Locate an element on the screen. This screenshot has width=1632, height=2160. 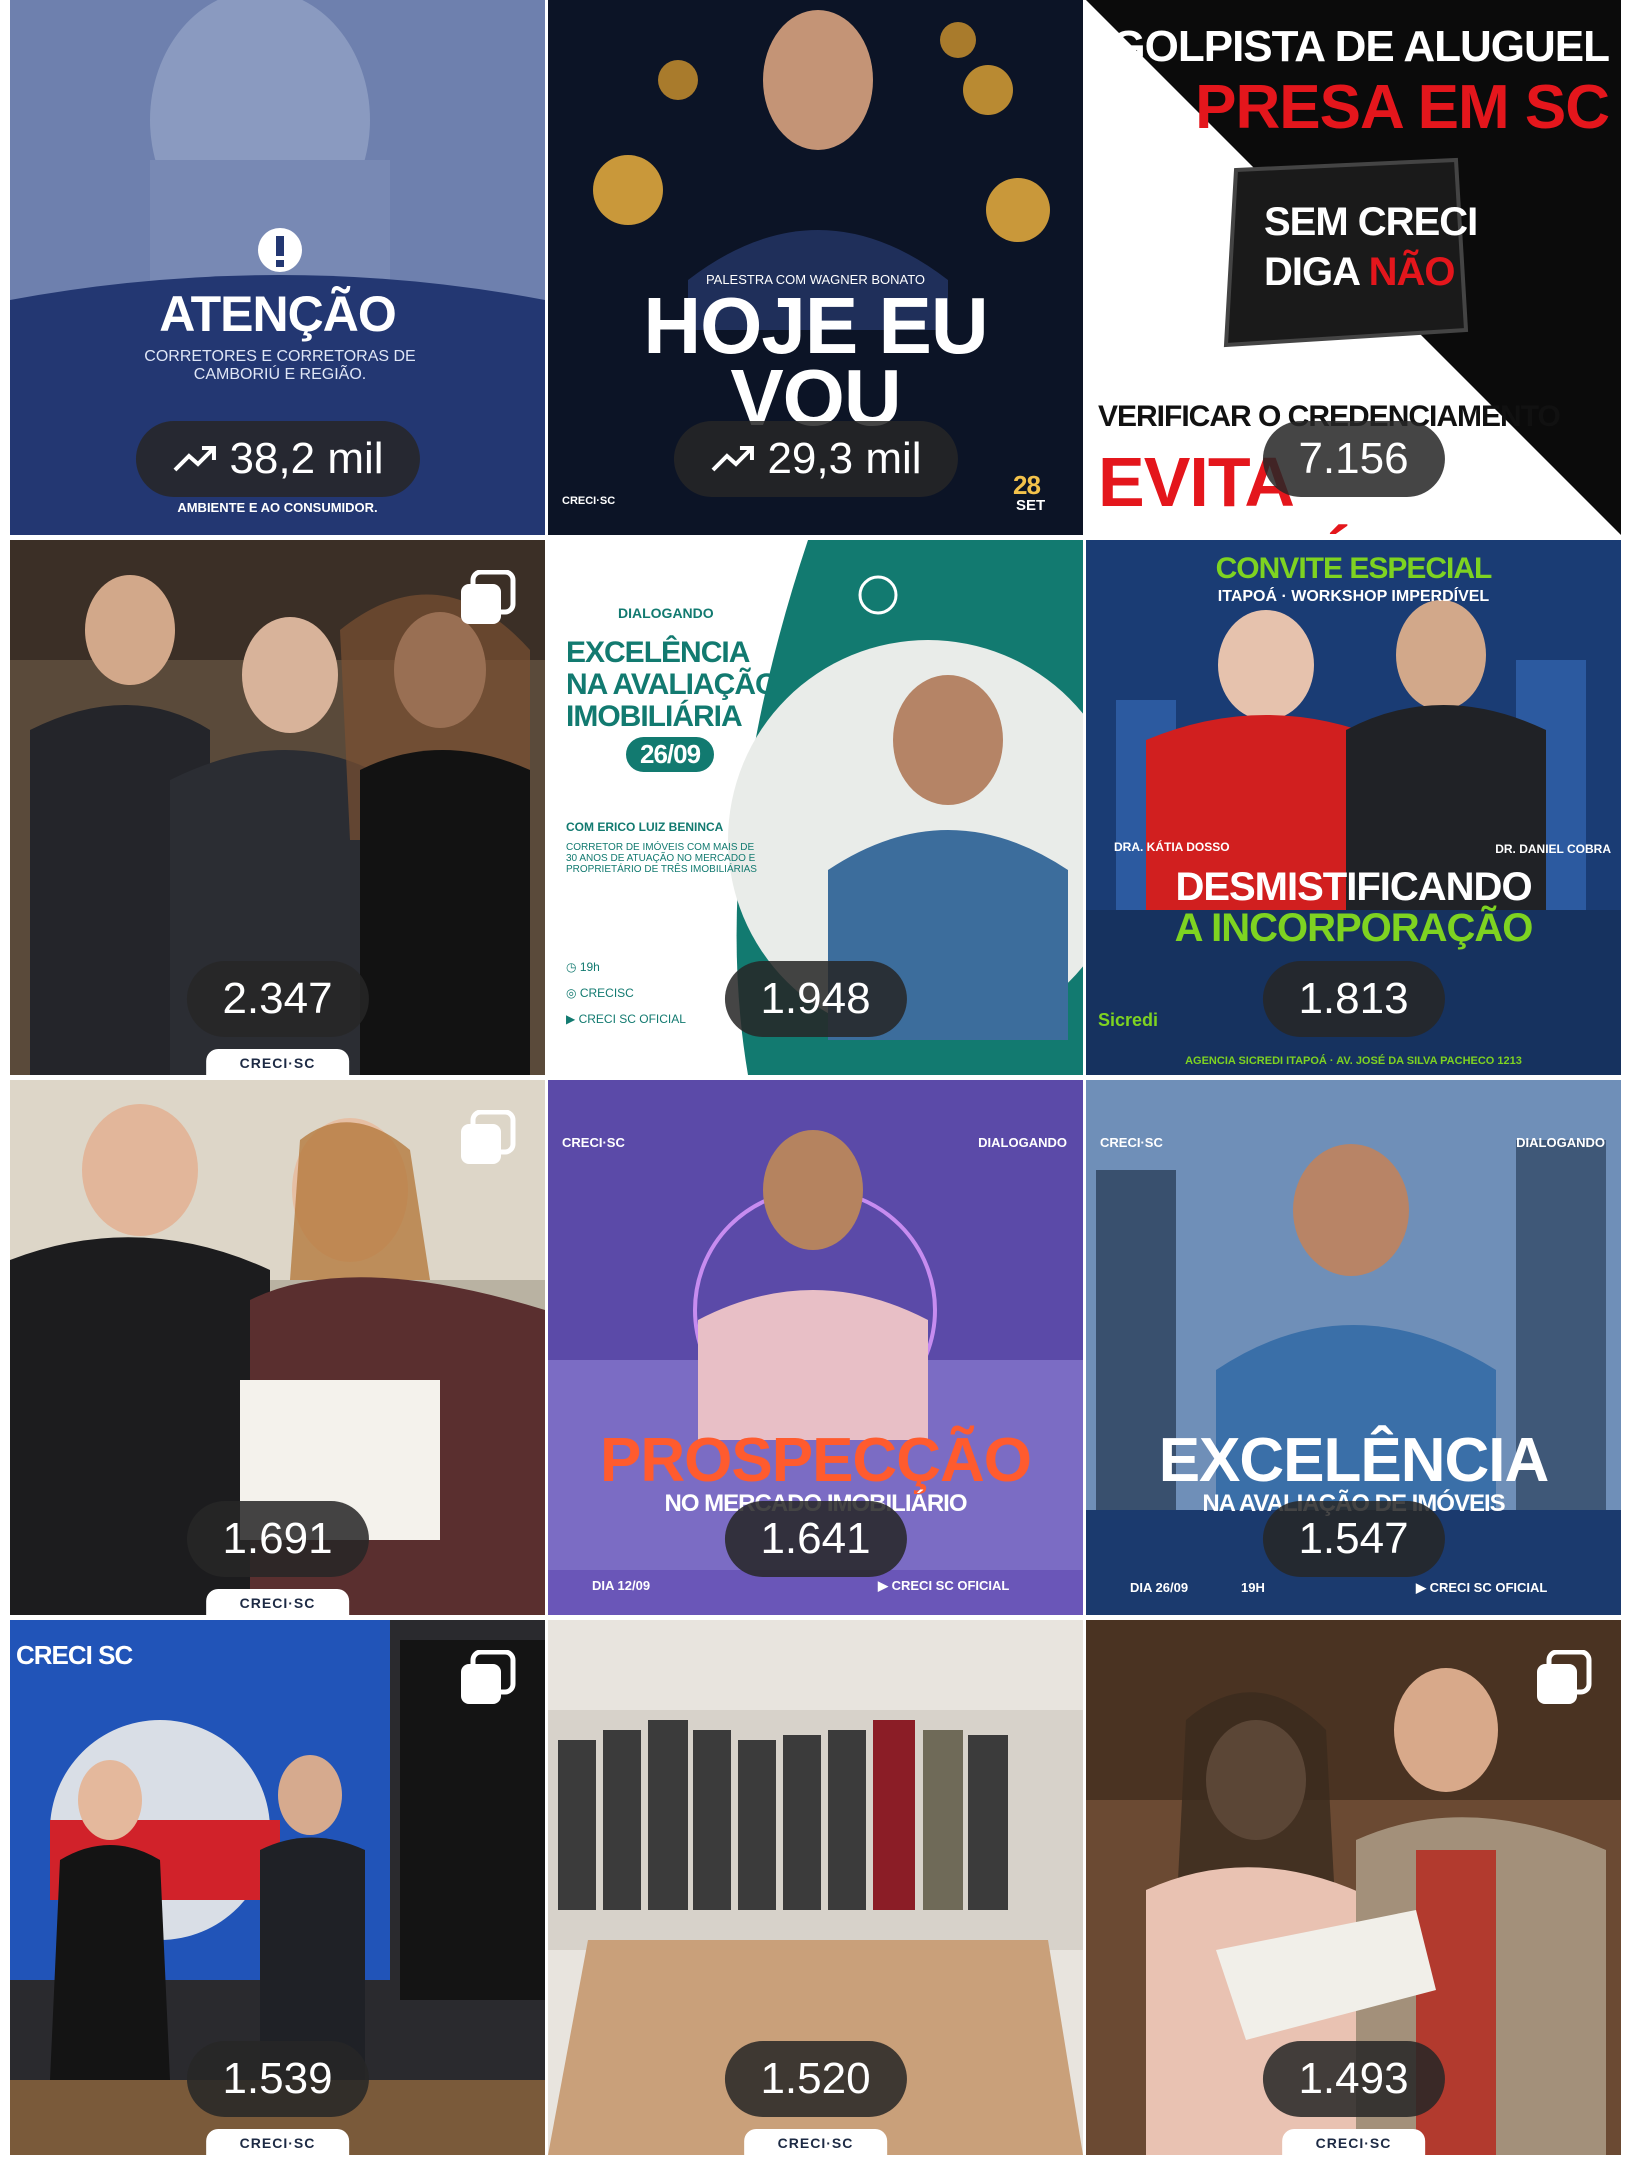
view-count: 1.948 is located at coordinates (815, 998).